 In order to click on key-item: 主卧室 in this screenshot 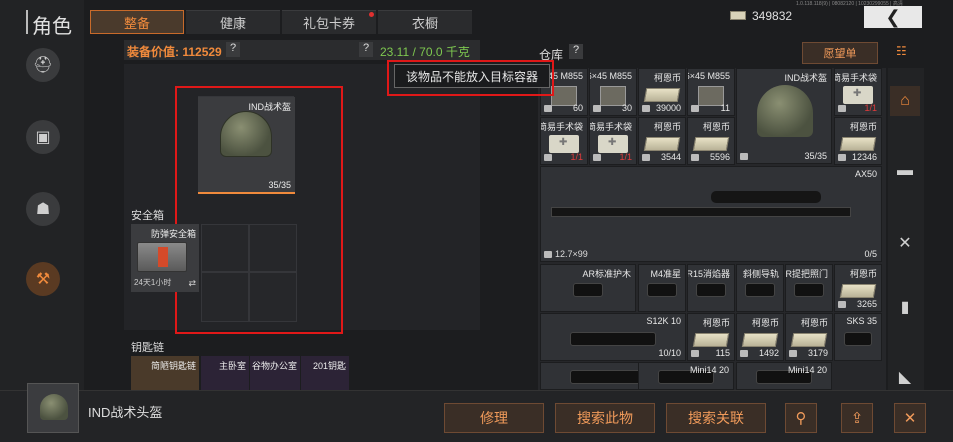, I will do `click(225, 373)`.